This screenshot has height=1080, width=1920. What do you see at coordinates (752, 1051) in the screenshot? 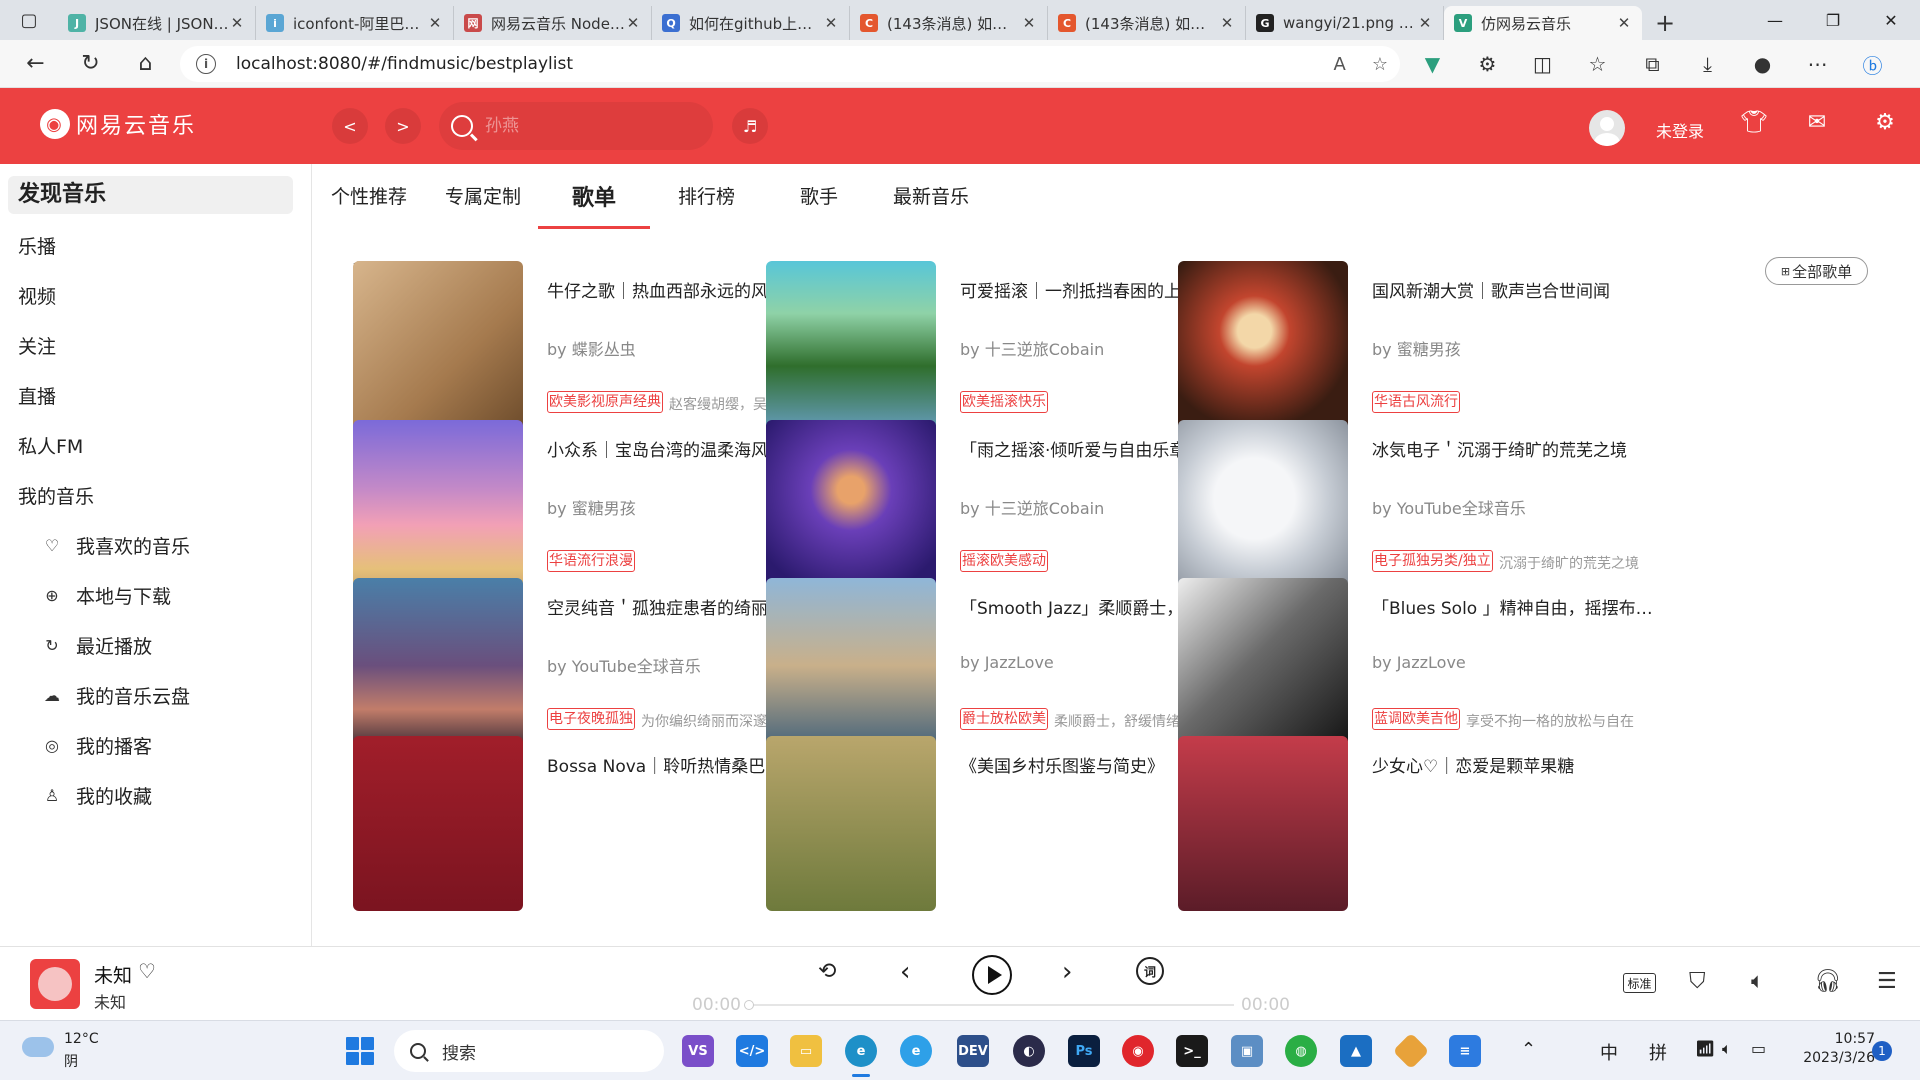
I see `vscode-icon: </>` at bounding box center [752, 1051].